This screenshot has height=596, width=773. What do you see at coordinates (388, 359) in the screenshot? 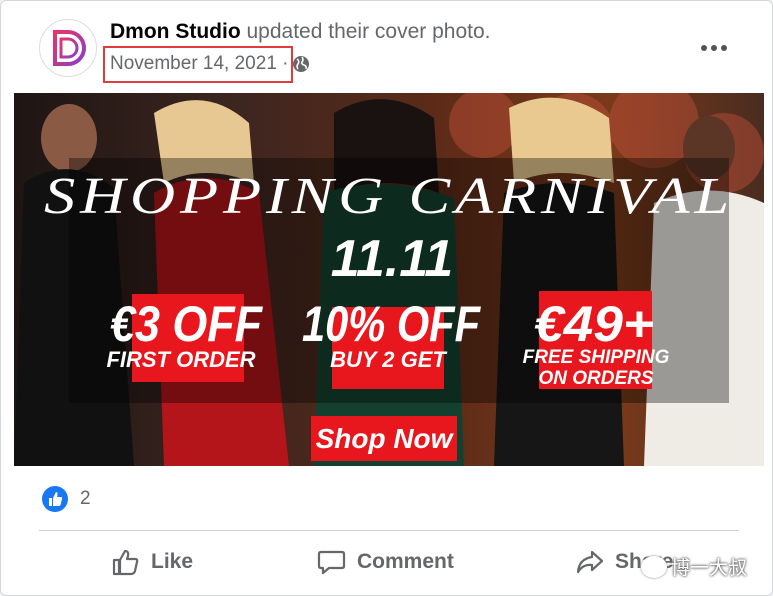
I see `offer-2-label: BUY 2 GET` at bounding box center [388, 359].